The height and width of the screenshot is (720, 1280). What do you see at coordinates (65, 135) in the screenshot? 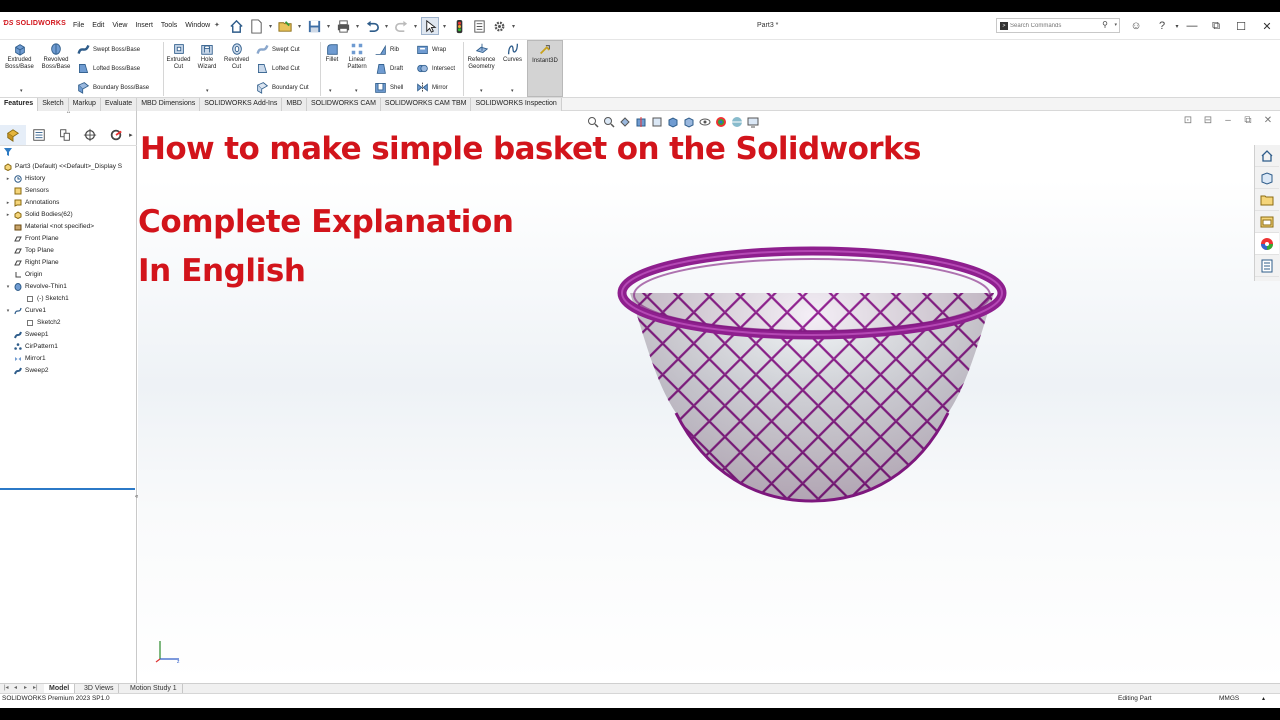
I see `configuration-manager-tab` at bounding box center [65, 135].